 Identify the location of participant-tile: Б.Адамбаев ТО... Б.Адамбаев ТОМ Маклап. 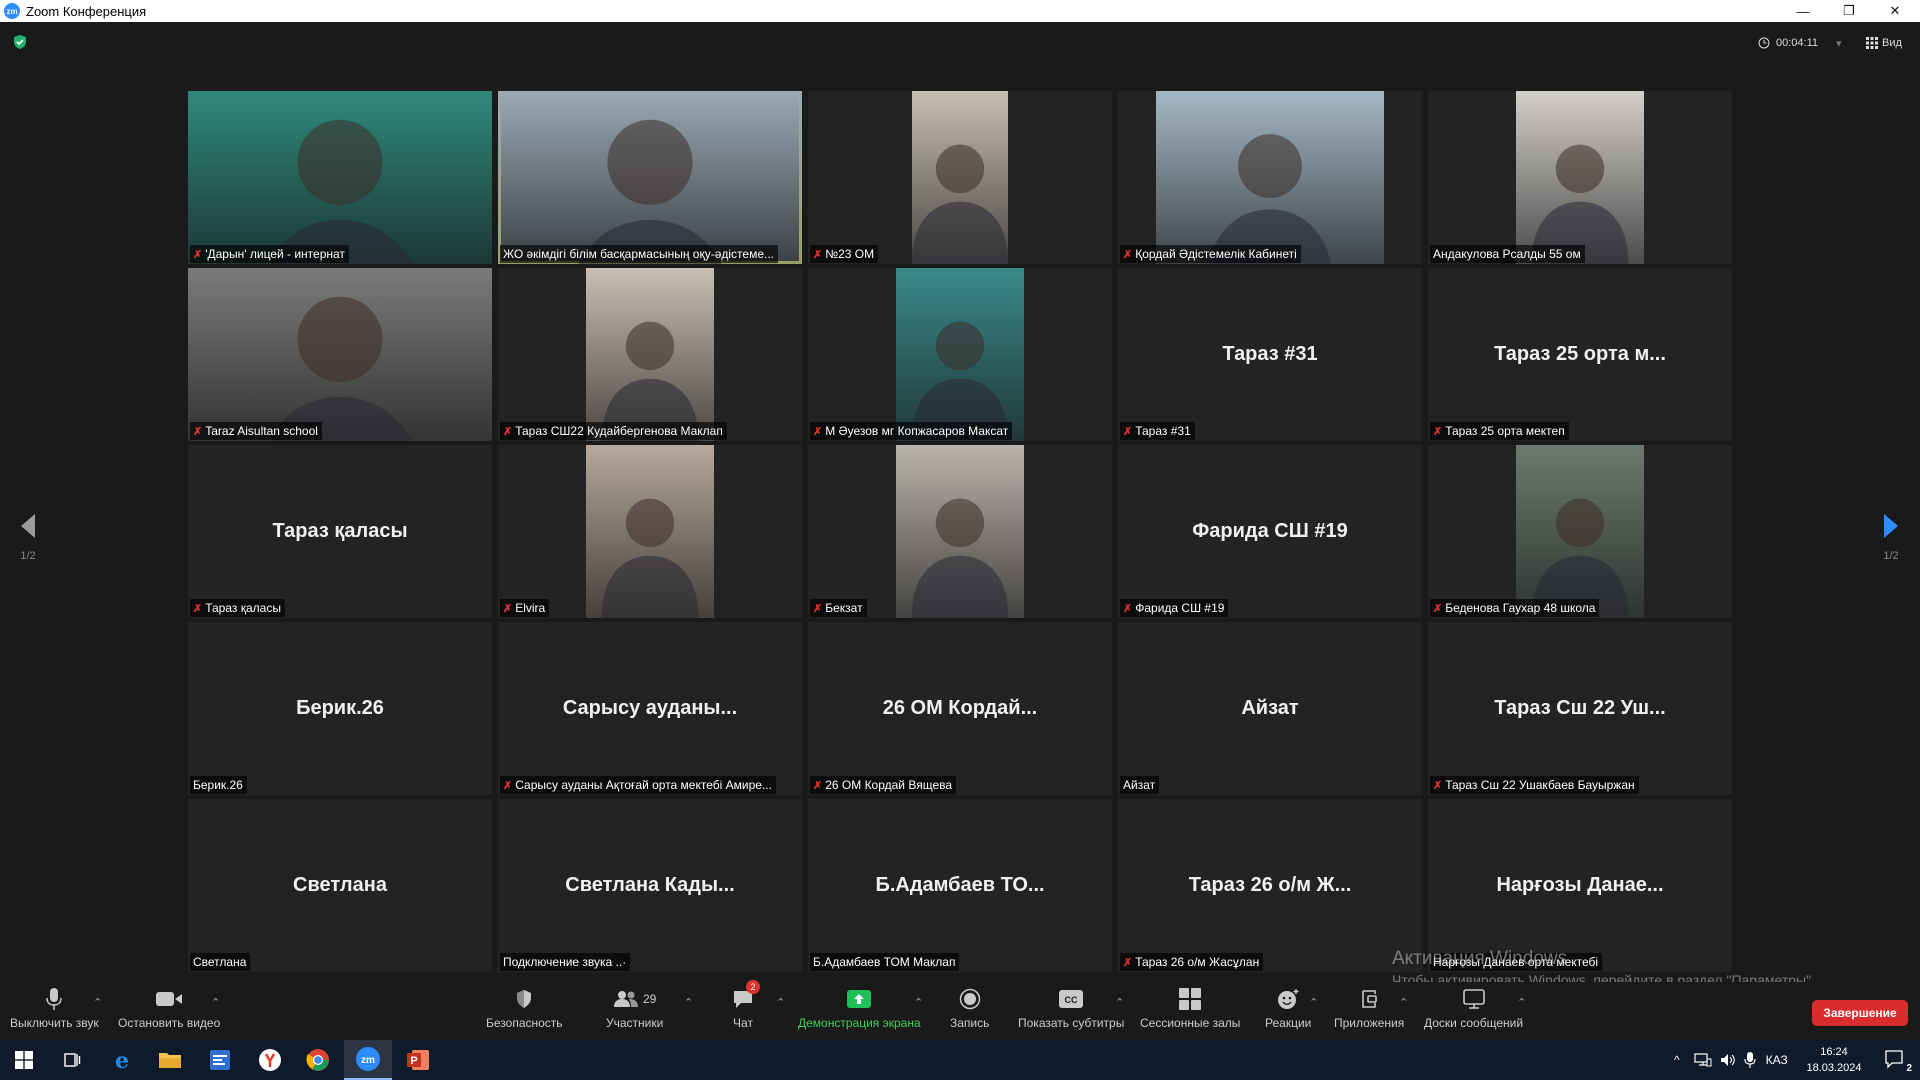
(960, 885).